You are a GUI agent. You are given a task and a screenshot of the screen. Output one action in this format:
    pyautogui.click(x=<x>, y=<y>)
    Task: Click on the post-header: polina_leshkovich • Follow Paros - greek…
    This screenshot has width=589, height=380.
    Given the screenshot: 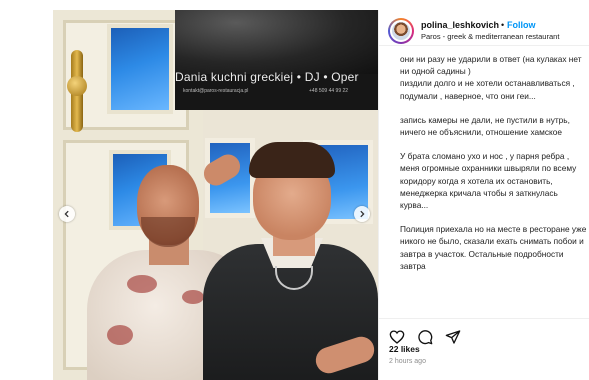 What is the action you would take?
    pyautogui.click(x=484, y=28)
    